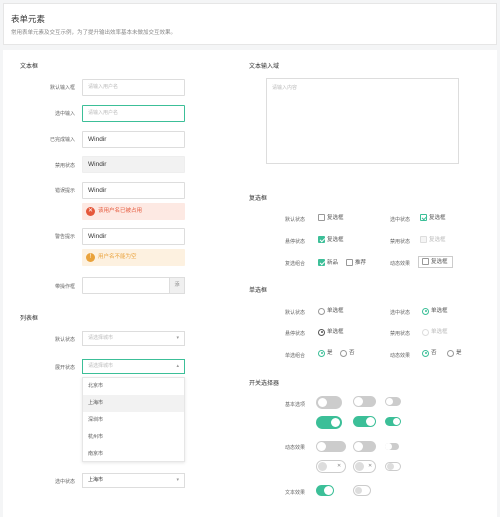 Image resolution: width=500 pixels, height=517 pixels. I want to click on checkbox-hover: 复选框, so click(331, 240).